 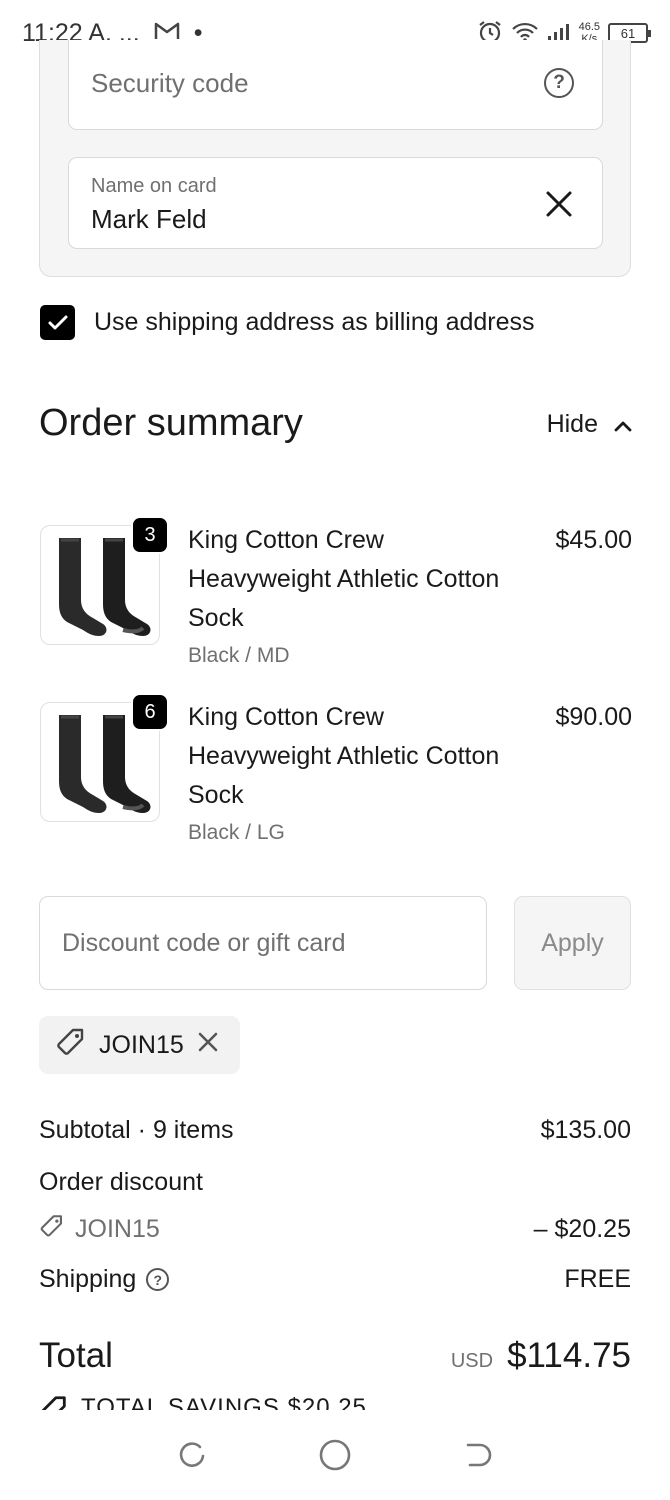 I want to click on total-amount-group: USD $114.75, so click(x=541, y=1356).